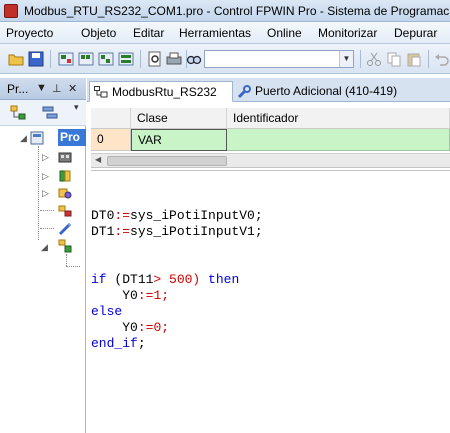 The width and height of the screenshot is (450, 433). Describe the element at coordinates (177, 279) in the screenshot. I see `code-operator: > 500)` at that location.